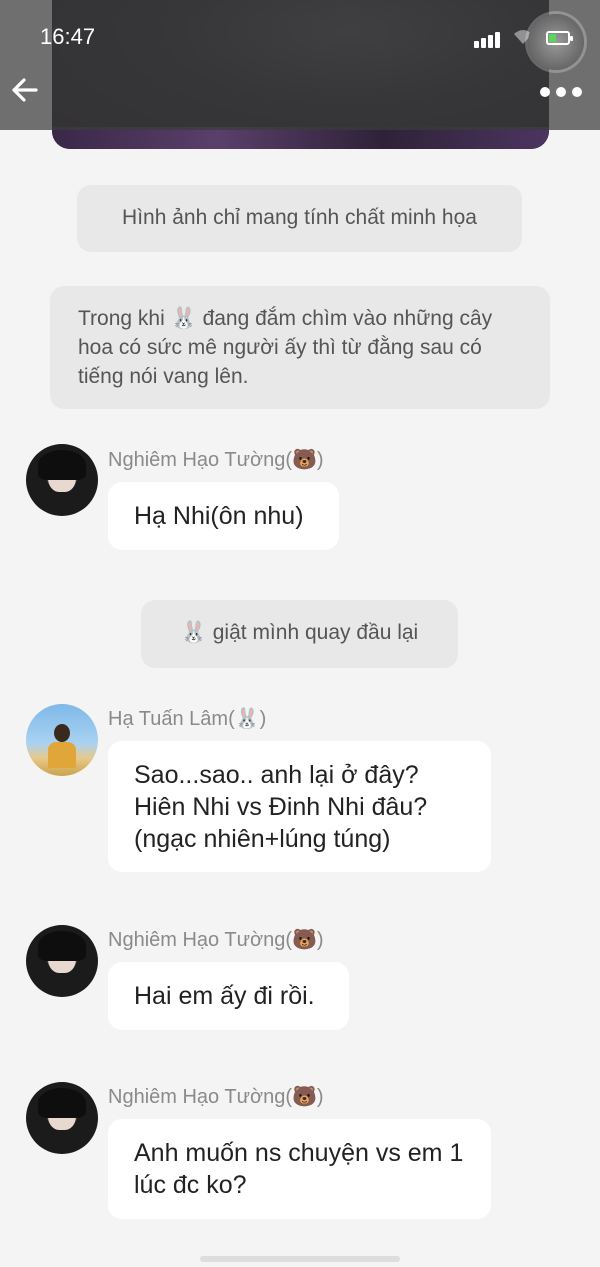 The image size is (600, 1267). What do you see at coordinates (488, 39) in the screenshot?
I see `signal-icon` at bounding box center [488, 39].